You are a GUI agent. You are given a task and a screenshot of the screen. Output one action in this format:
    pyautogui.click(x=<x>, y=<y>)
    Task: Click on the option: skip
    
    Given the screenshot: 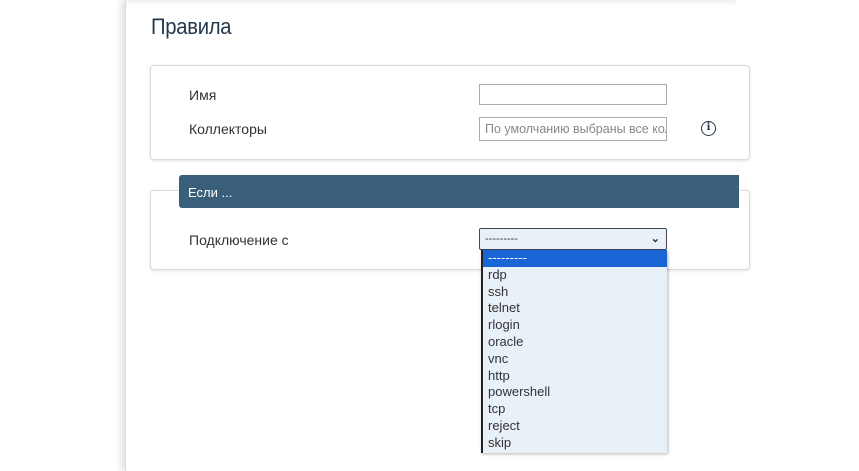 What is the action you would take?
    pyautogui.click(x=575, y=443)
    